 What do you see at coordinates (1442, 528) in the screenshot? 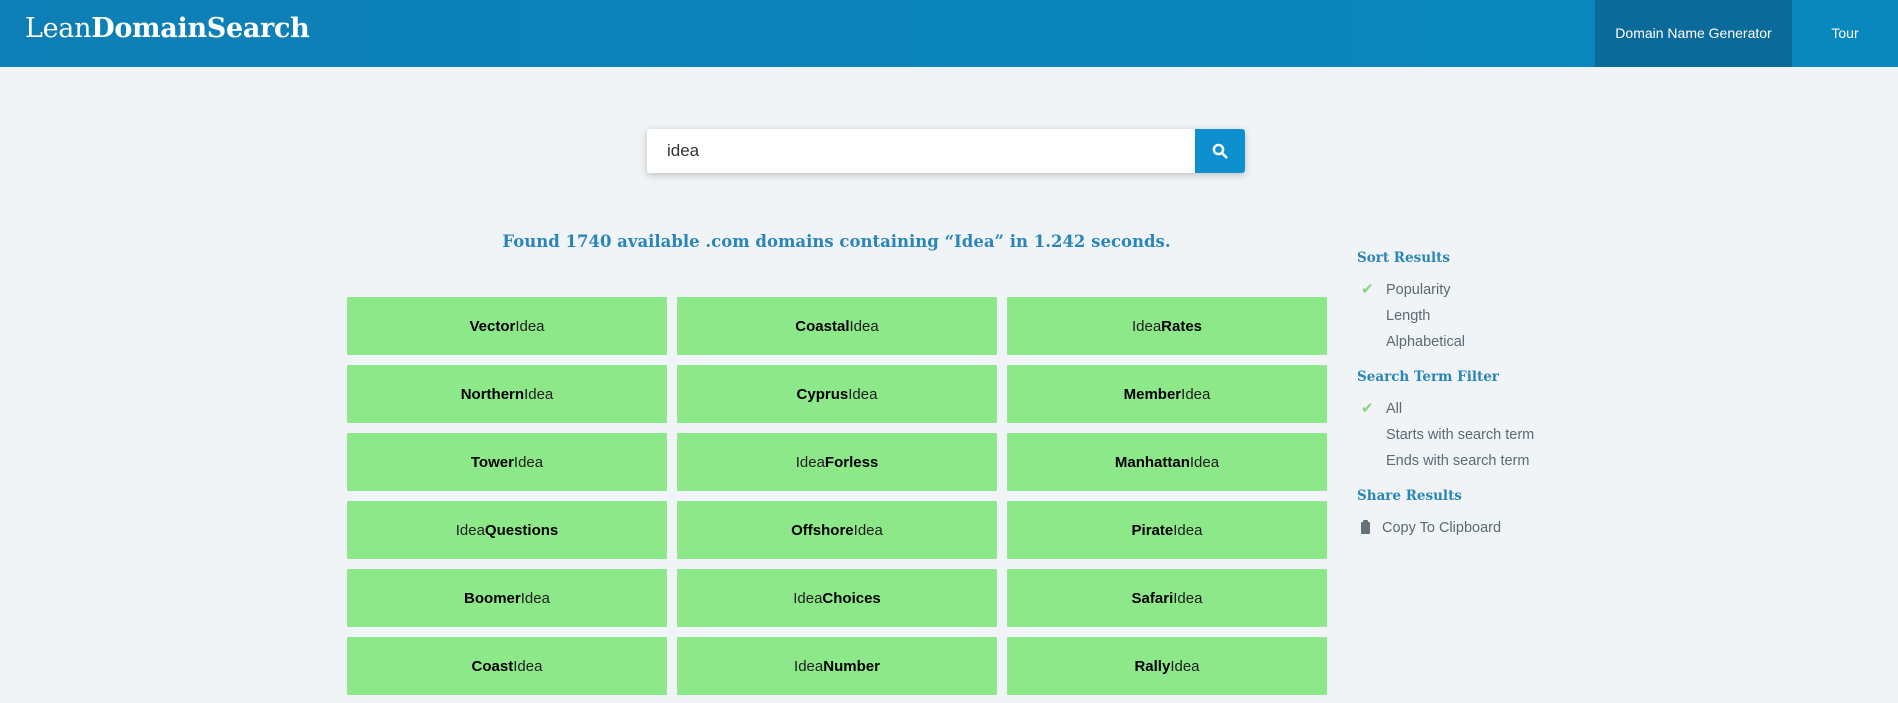
I see `copy-to-clipboard-label: Copy To Clipboard` at bounding box center [1442, 528].